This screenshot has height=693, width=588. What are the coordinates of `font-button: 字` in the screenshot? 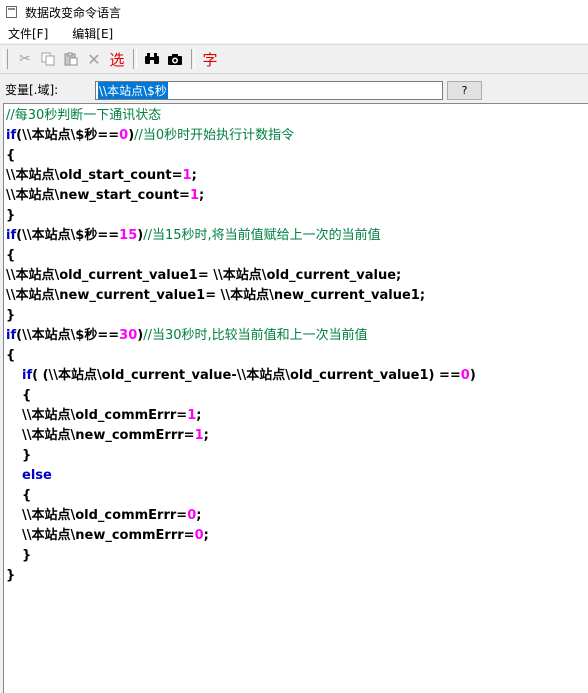 It's located at (210, 59).